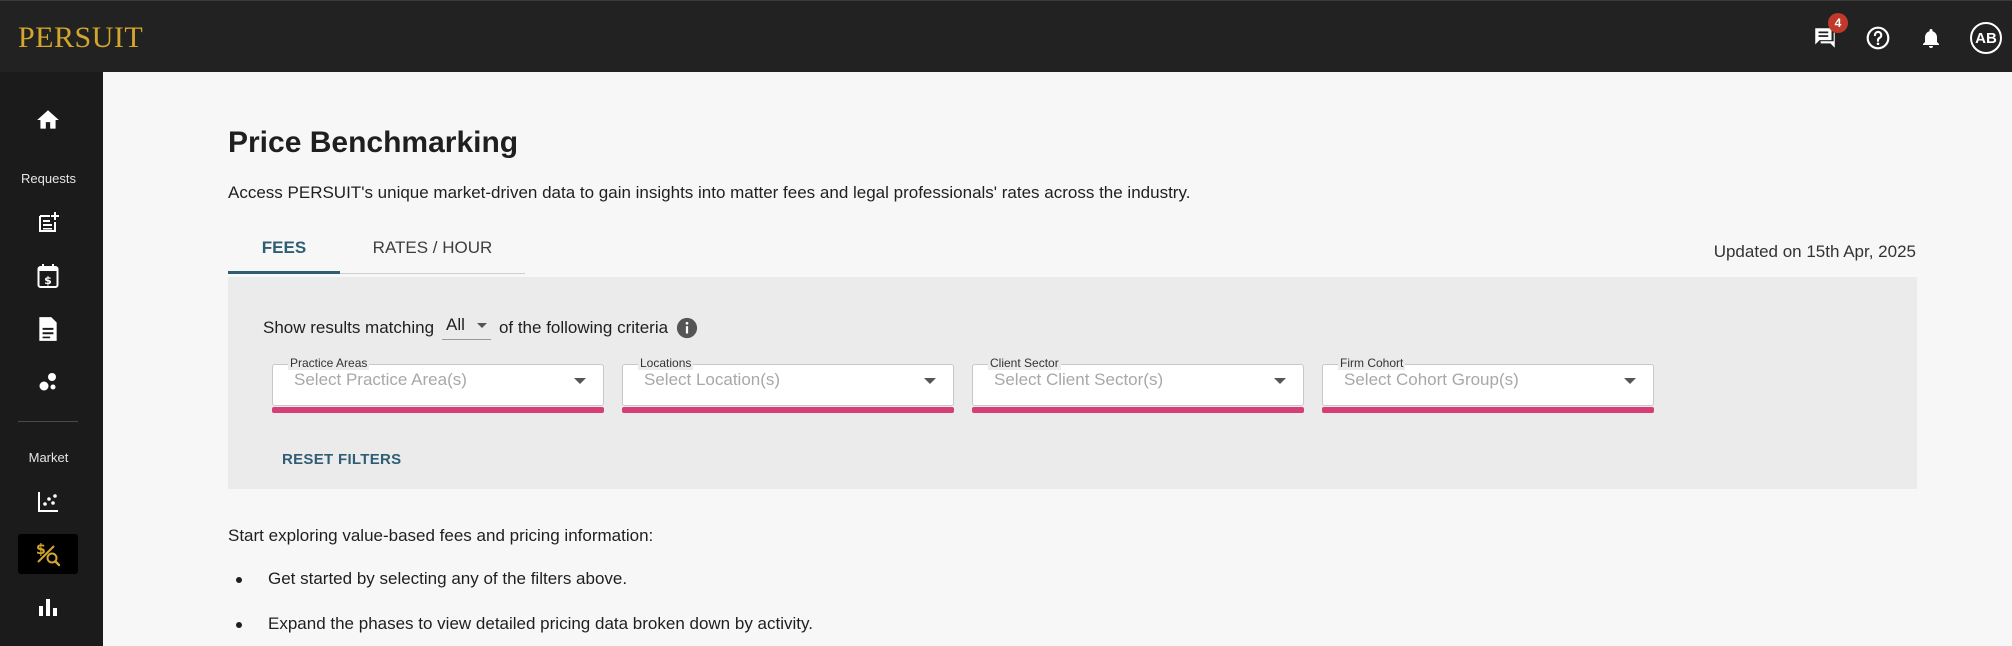 The image size is (2012, 646). Describe the element at coordinates (583, 327) in the screenshot. I see `criteria-suffix: of the following criteria` at that location.